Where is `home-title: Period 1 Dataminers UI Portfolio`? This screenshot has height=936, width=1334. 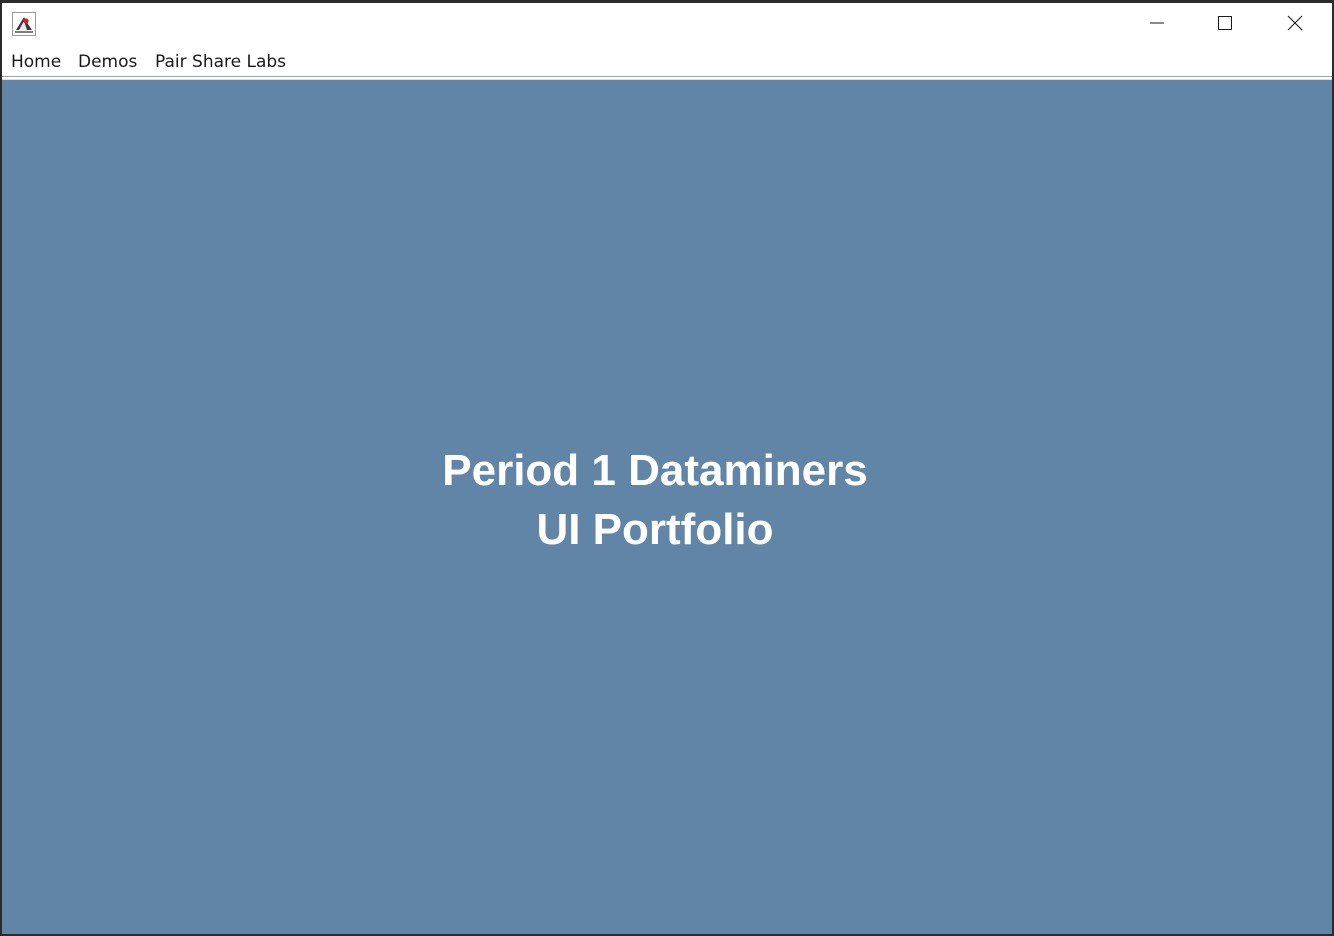
home-title: Period 1 Dataminers UI Portfolio is located at coordinates (655, 500).